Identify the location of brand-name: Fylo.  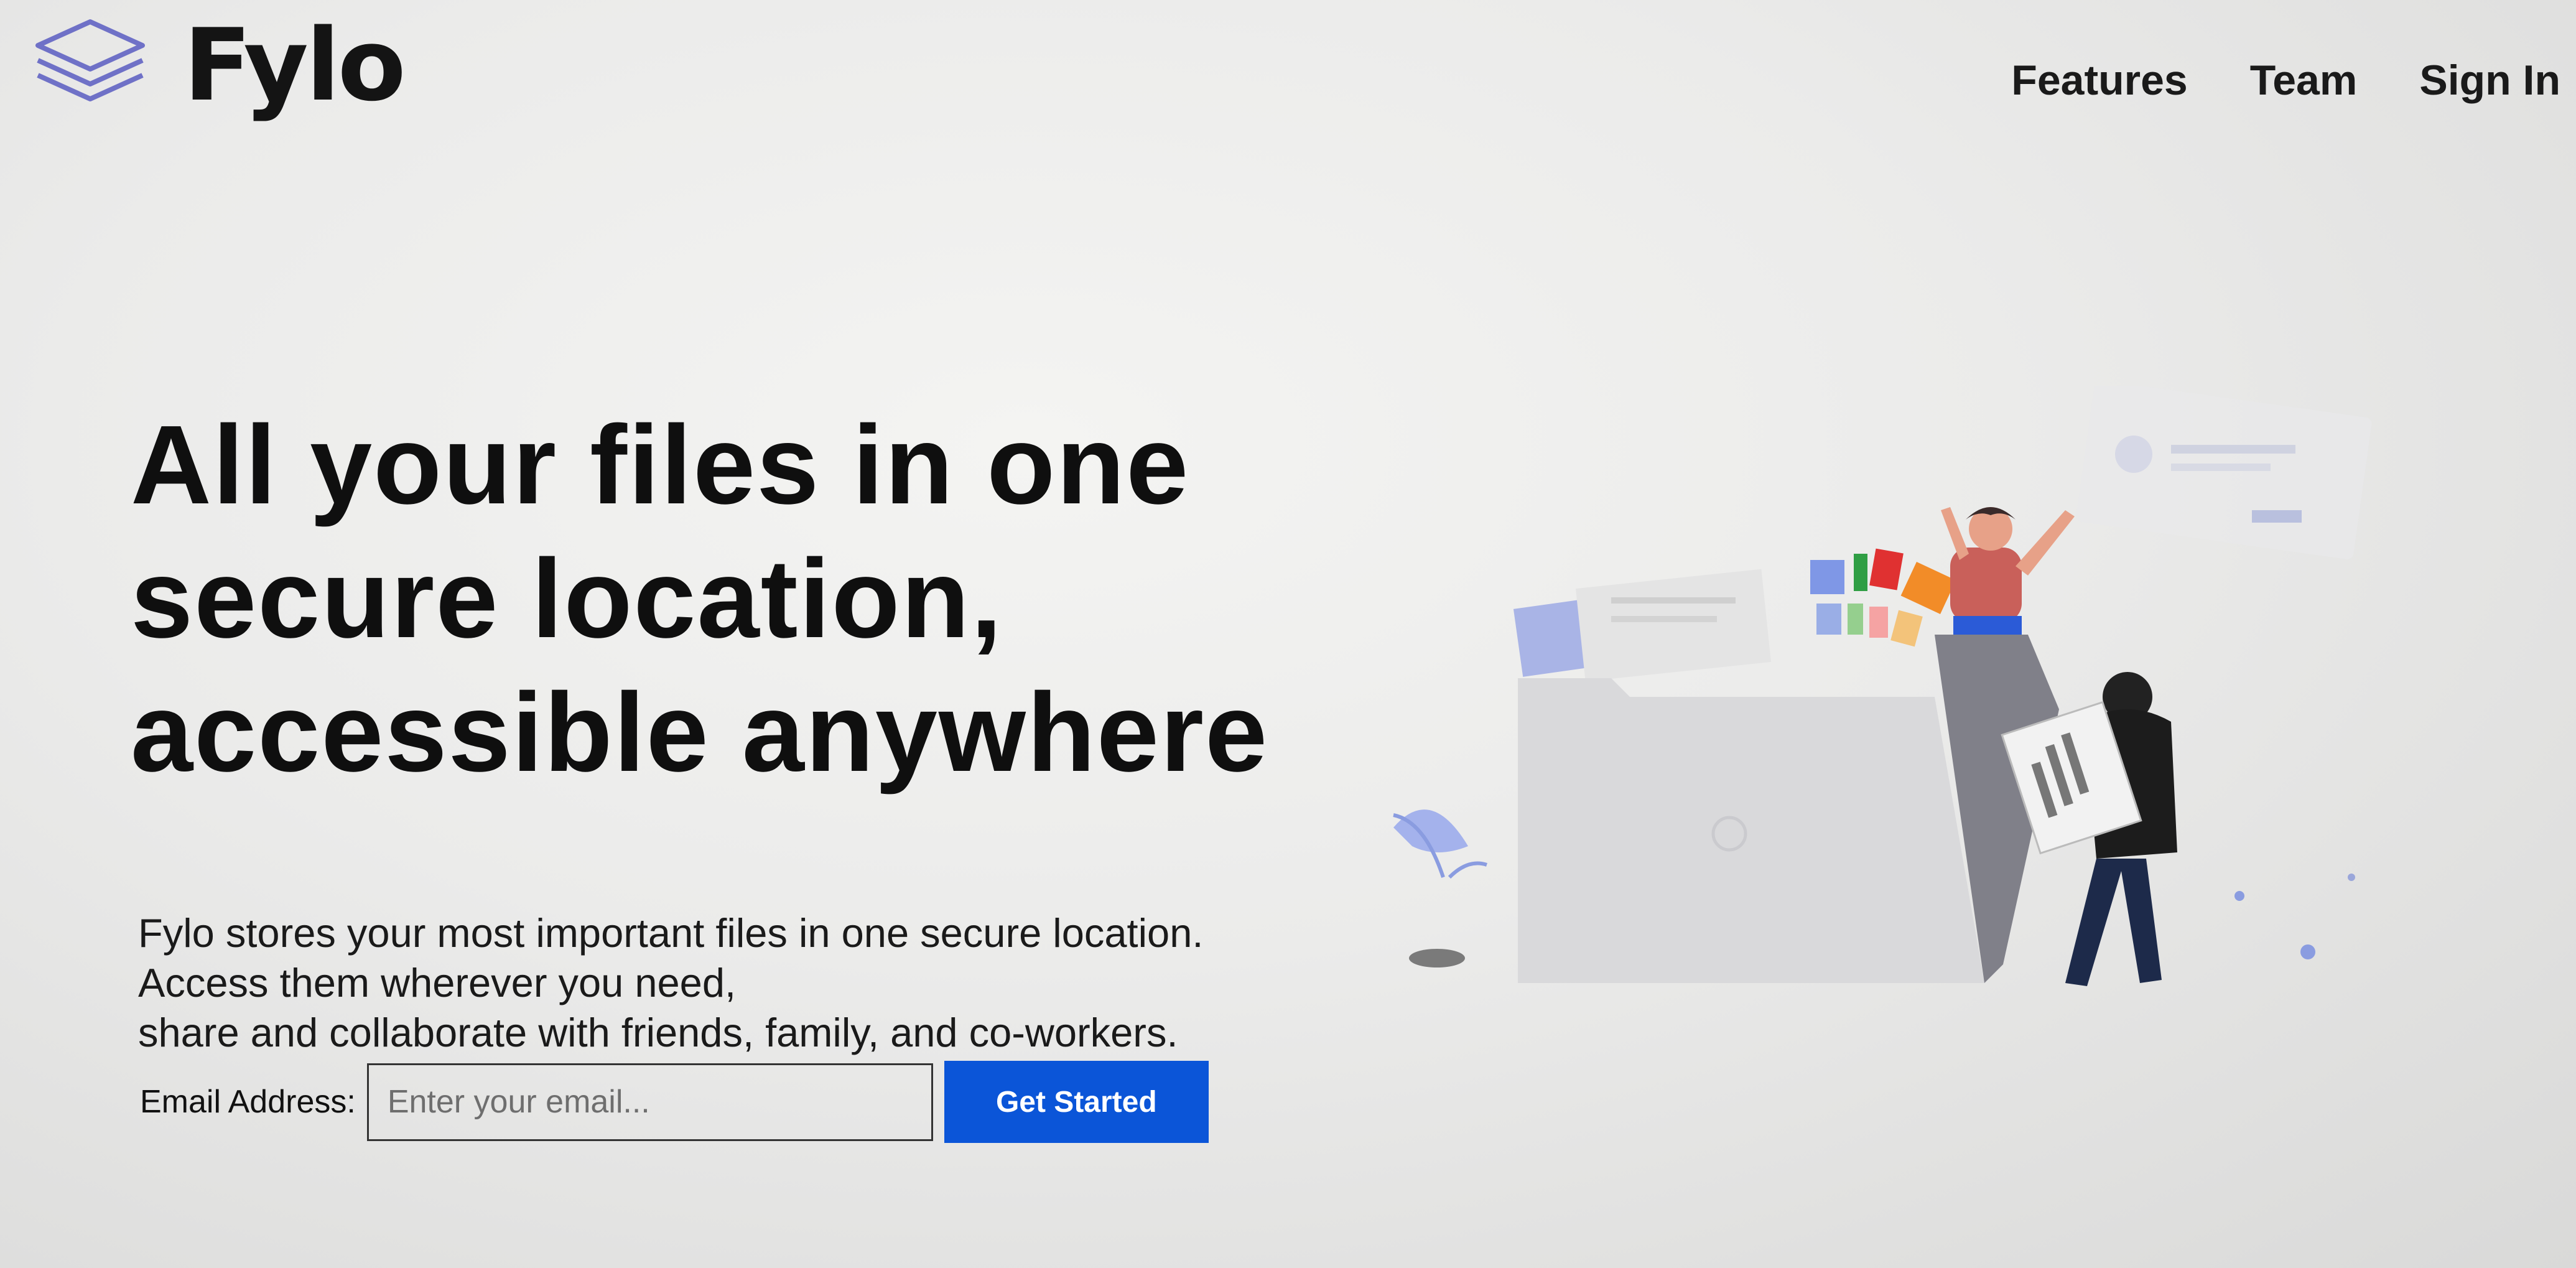
(295, 65).